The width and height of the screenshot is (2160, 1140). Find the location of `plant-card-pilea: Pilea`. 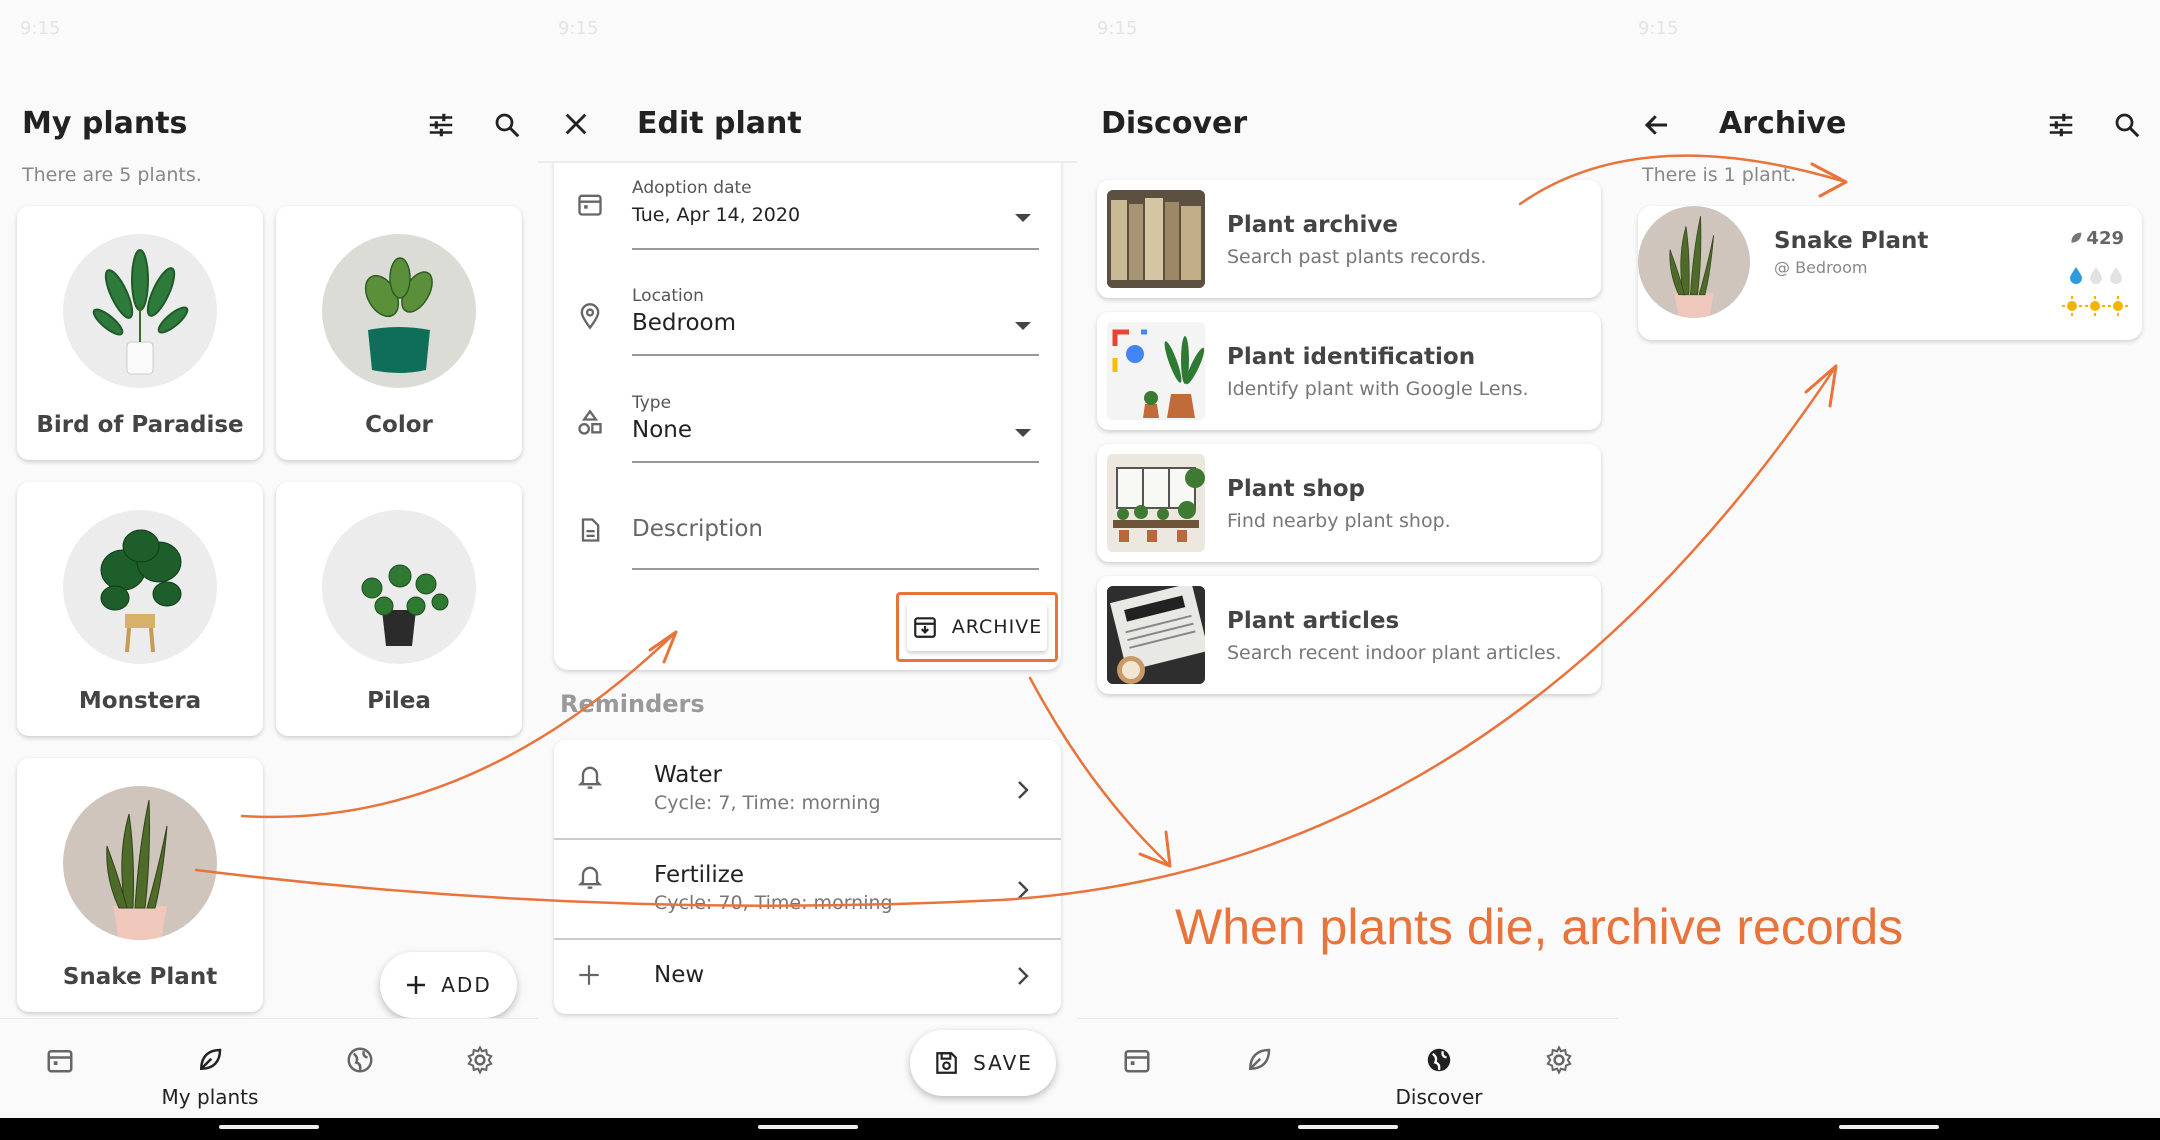

plant-card-pilea: Pilea is located at coordinates (399, 609).